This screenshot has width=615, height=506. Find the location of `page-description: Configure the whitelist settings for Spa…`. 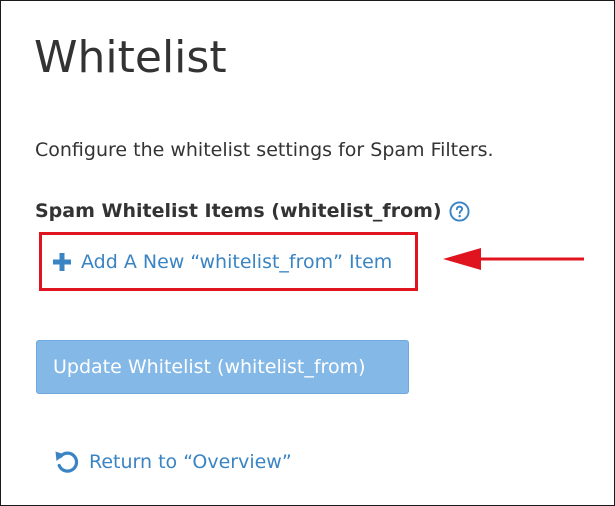

page-description: Configure the whitelist settings for Spa… is located at coordinates (264, 150).